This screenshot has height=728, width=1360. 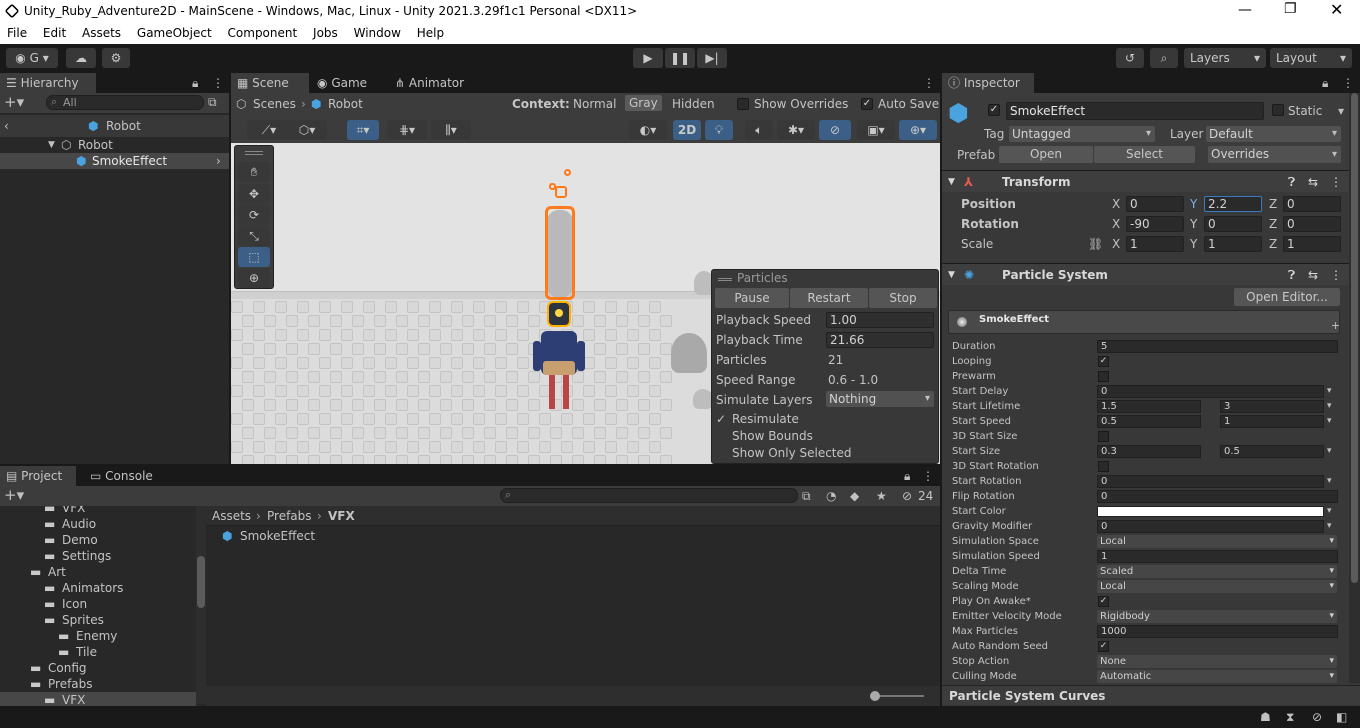 What do you see at coordinates (430, 33) in the screenshot?
I see `menu-help: Help` at bounding box center [430, 33].